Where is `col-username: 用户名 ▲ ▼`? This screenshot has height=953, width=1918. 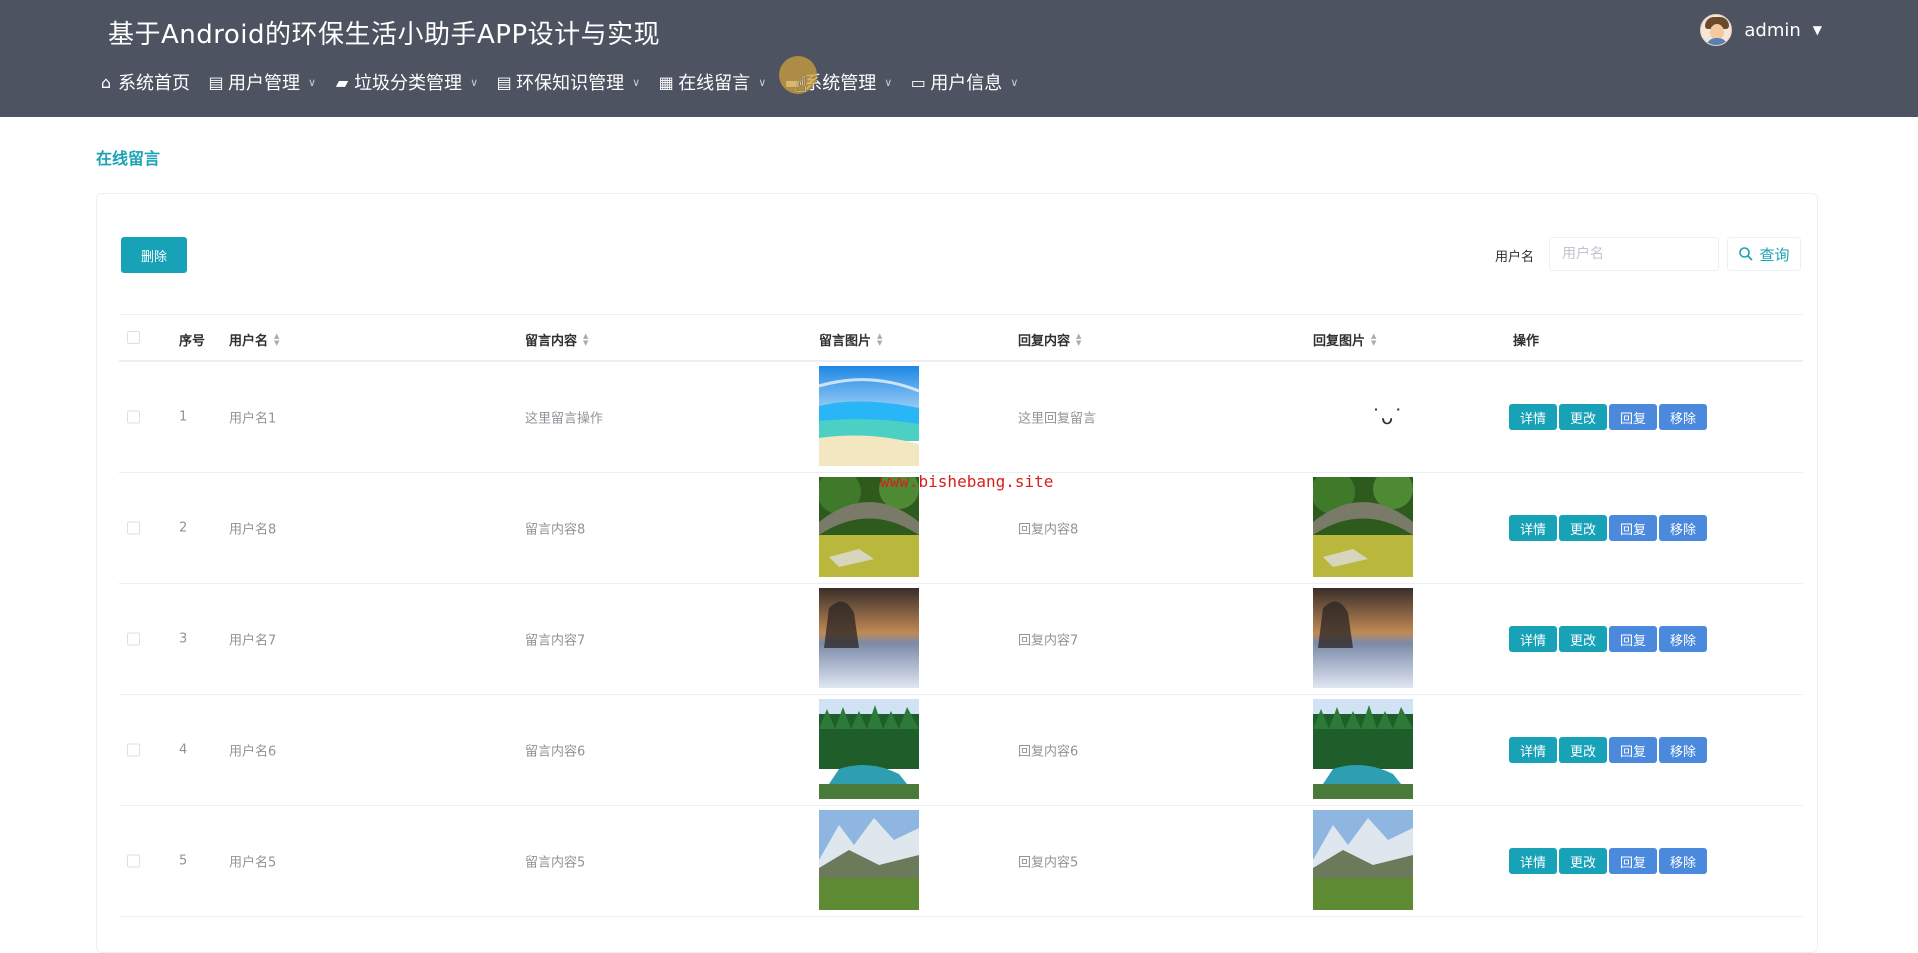 col-username: 用户名 ▲ ▼ is located at coordinates (254, 339).